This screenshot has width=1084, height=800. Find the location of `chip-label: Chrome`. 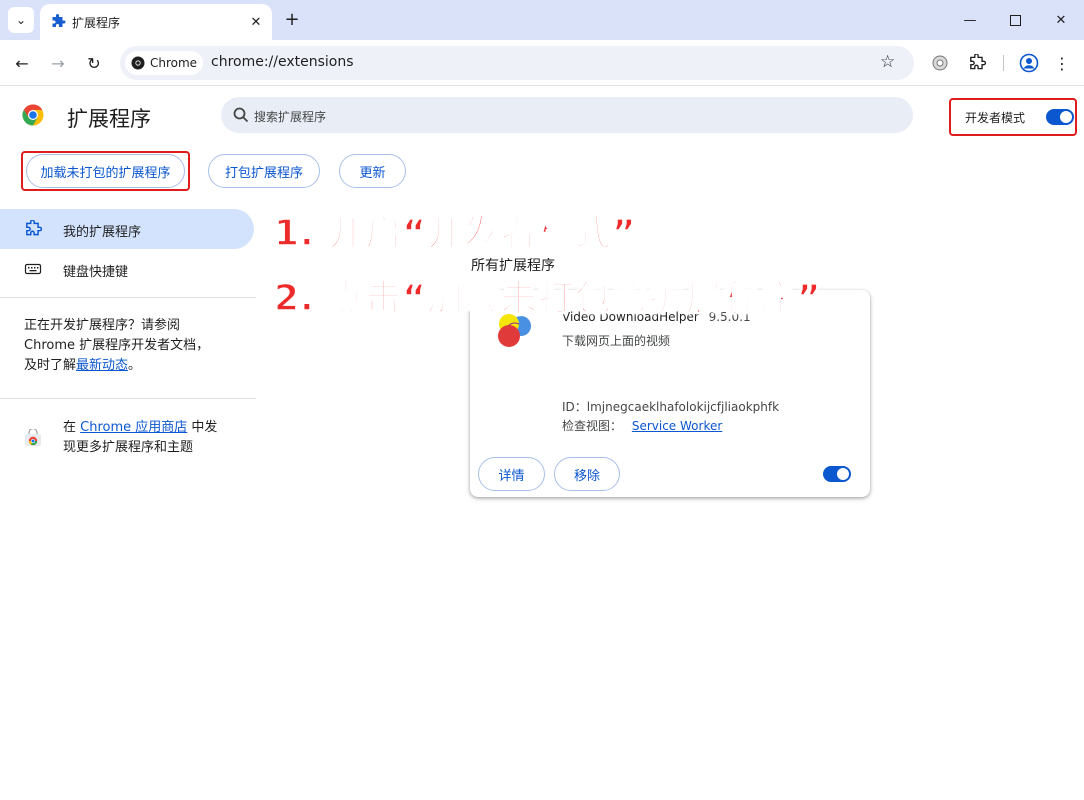

chip-label: Chrome is located at coordinates (174, 63).